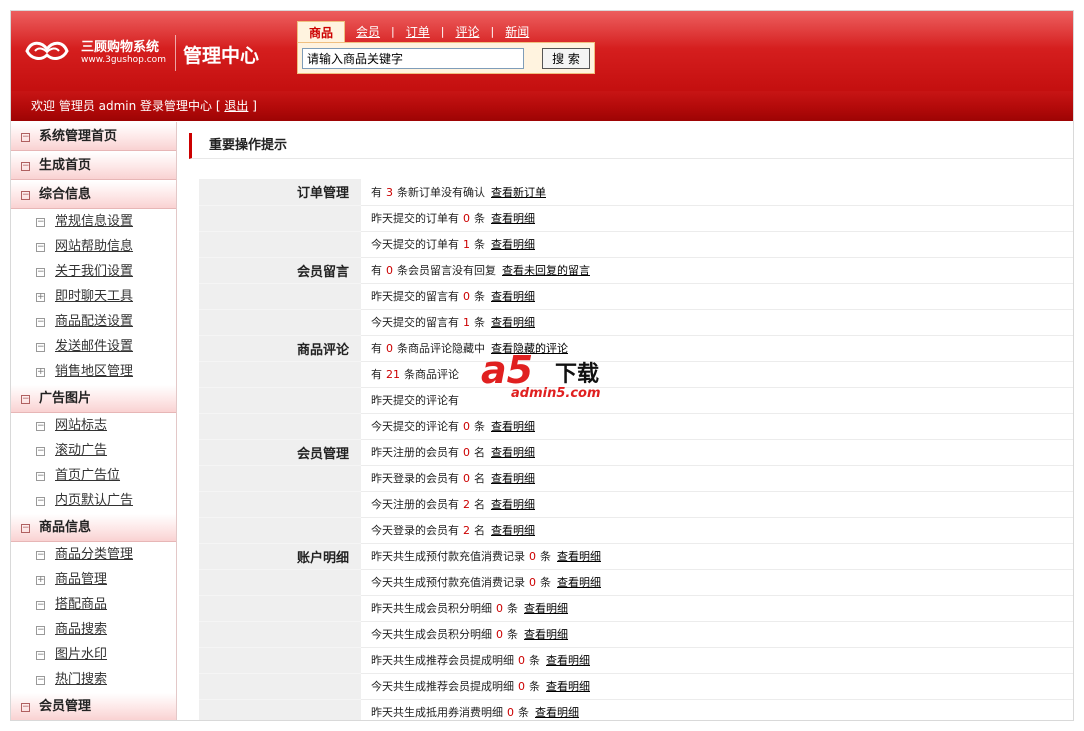 This screenshot has width=1084, height=731. Describe the element at coordinates (93, 194) in the screenshot. I see `sidebar-section-general-info: − 综合信息` at that location.